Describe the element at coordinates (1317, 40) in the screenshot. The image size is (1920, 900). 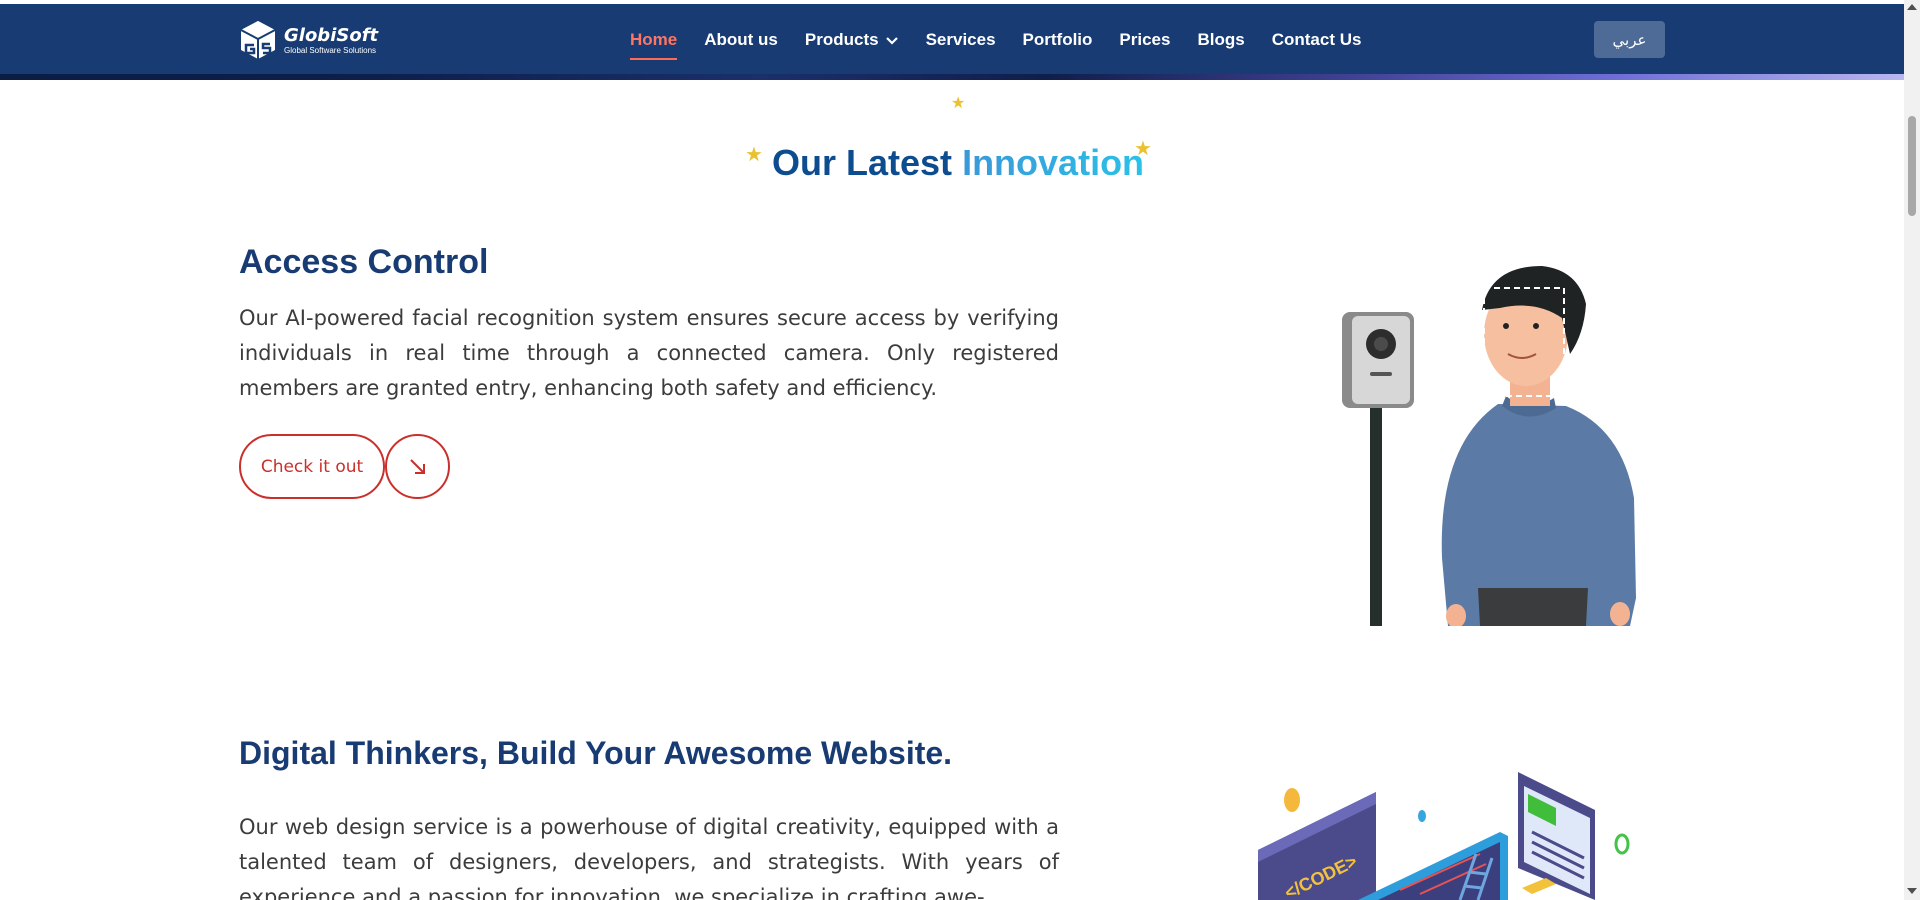
I see `nav-item-contact: Contact Us` at that location.